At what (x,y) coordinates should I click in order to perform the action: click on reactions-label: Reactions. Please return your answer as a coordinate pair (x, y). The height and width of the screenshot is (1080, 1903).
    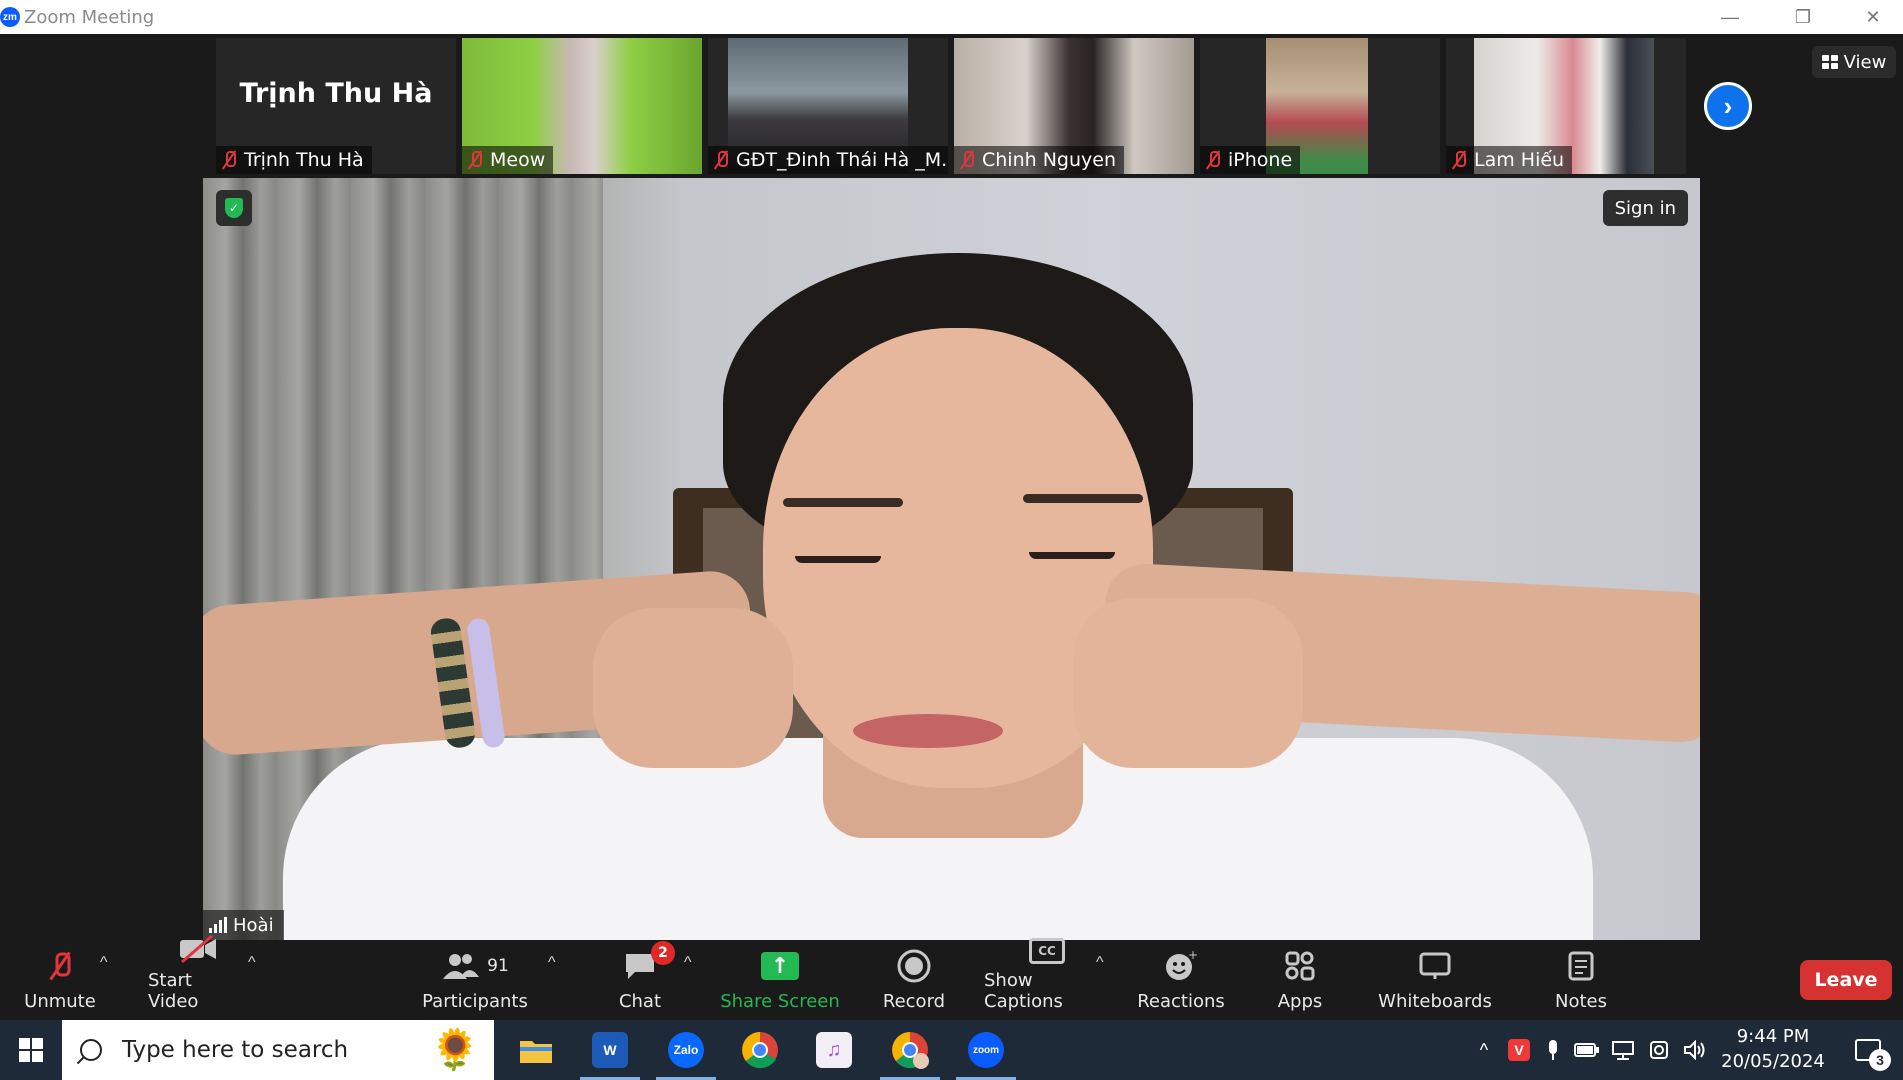
    Looking at the image, I should click on (1181, 1001).